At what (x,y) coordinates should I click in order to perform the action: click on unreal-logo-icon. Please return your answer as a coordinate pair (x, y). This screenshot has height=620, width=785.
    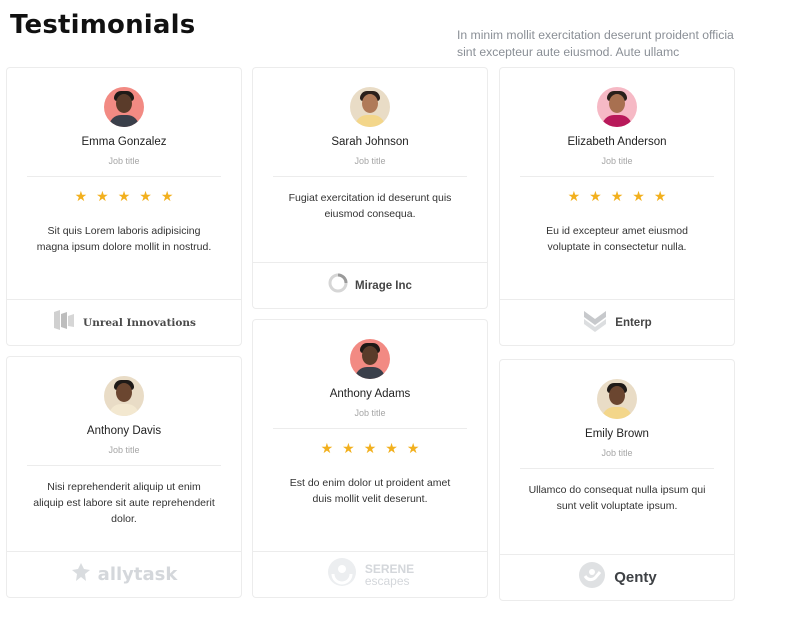
    Looking at the image, I should click on (64, 322).